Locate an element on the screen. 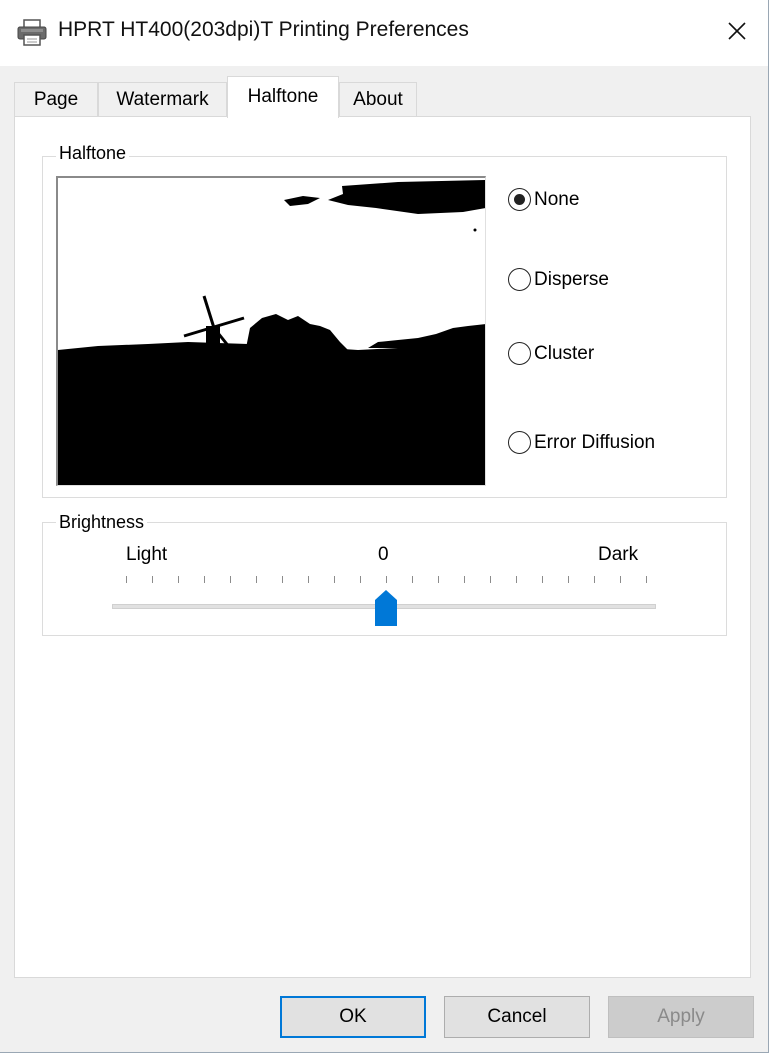  radio-error-diffusion: Error Diffusion is located at coordinates (581, 442).